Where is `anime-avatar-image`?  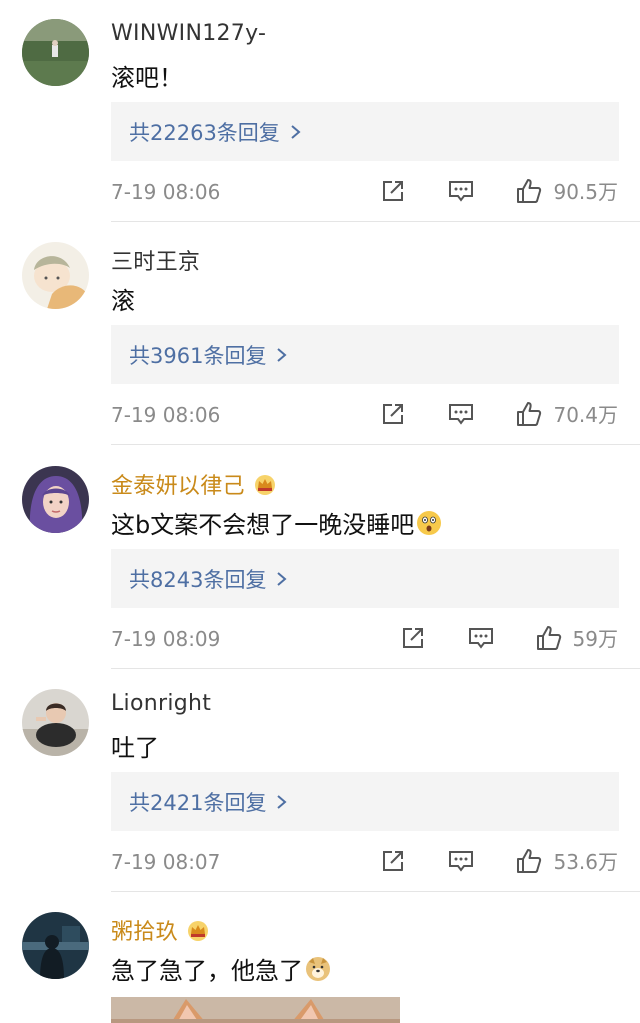 anime-avatar-image is located at coordinates (55, 275).